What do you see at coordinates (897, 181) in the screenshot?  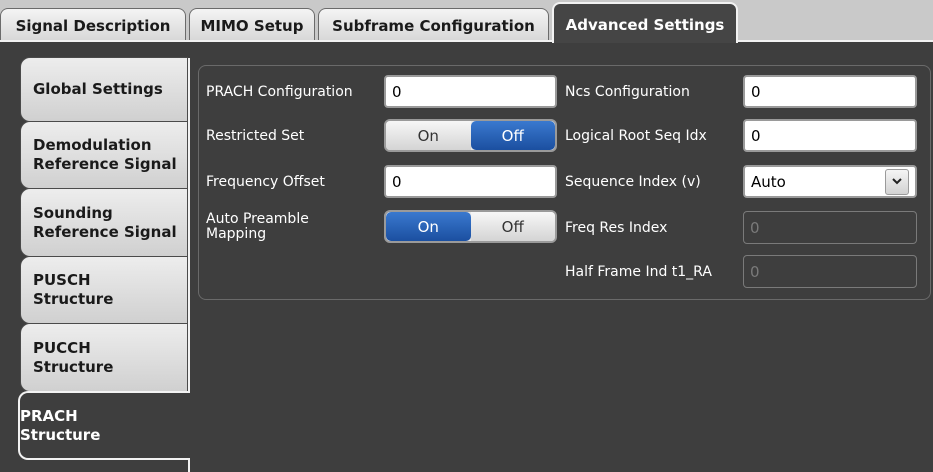 I see `chevron-down-icon` at bounding box center [897, 181].